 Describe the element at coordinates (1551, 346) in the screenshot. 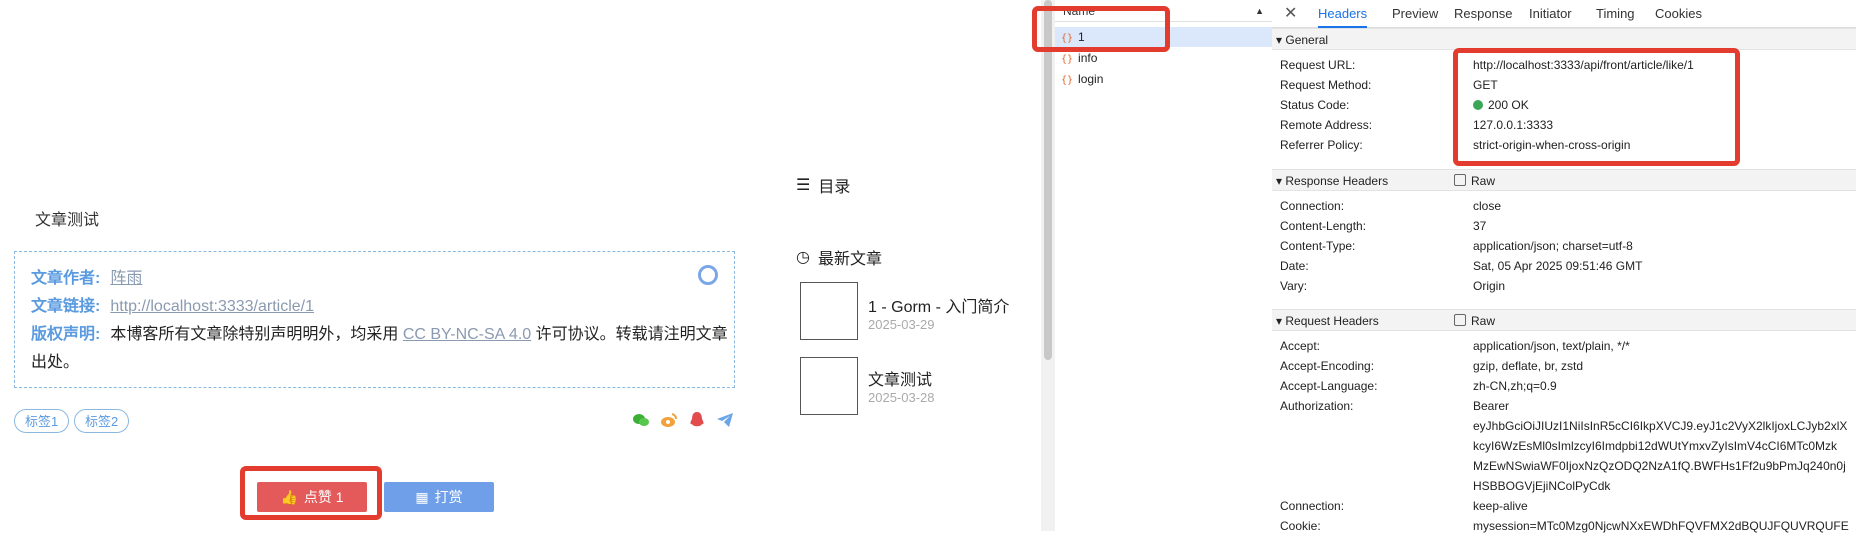

I see `header-value: application/json, text/plain, */*` at that location.